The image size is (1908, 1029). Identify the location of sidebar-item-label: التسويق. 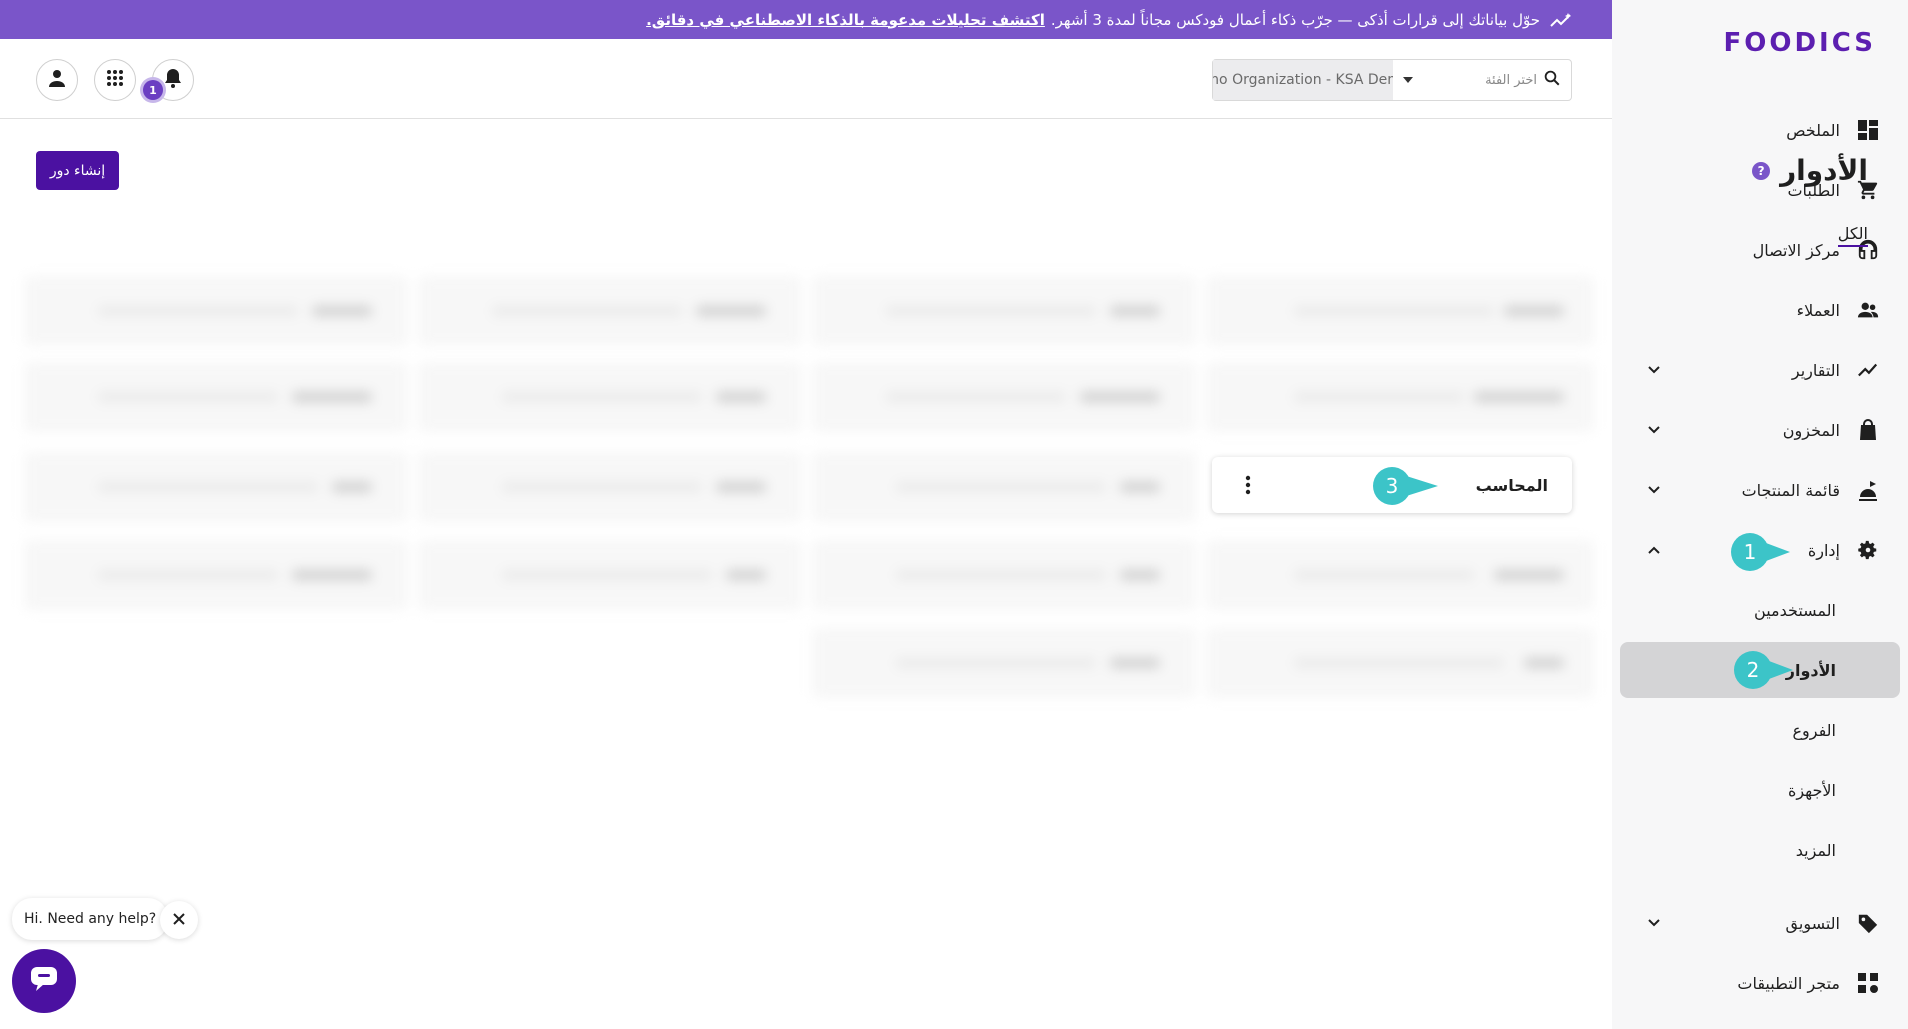
(1812, 923).